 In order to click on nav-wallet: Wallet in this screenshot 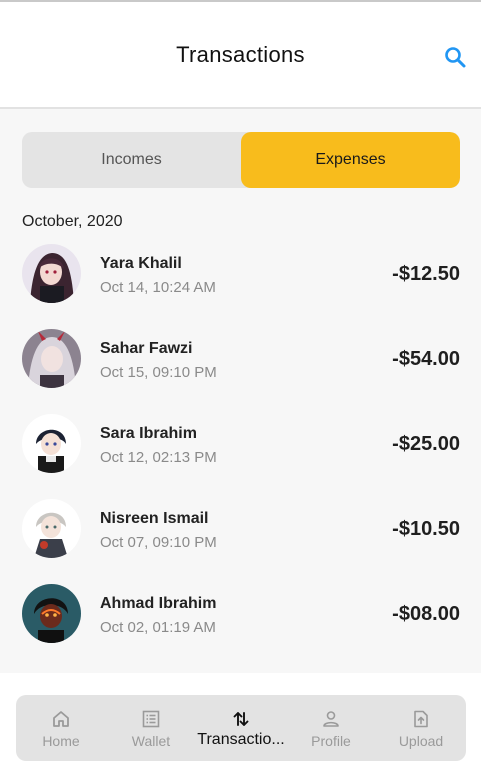, I will do `click(151, 728)`.